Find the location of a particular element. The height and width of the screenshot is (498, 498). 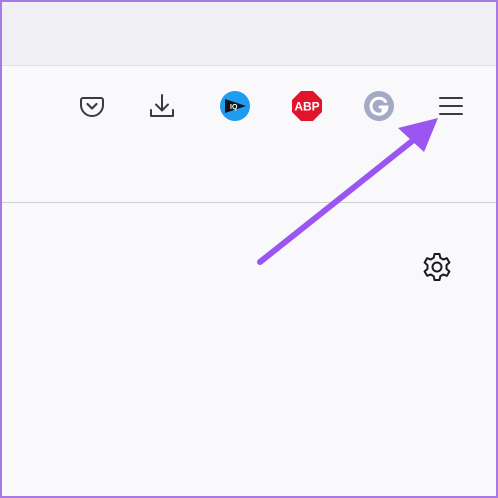

downloads-button is located at coordinates (162, 106).